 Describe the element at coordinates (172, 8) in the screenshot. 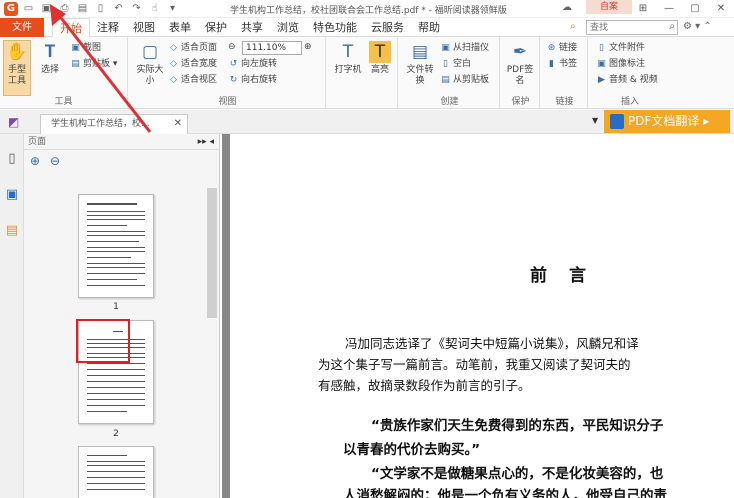

I see `customize-dropdown-icon: ▾` at that location.